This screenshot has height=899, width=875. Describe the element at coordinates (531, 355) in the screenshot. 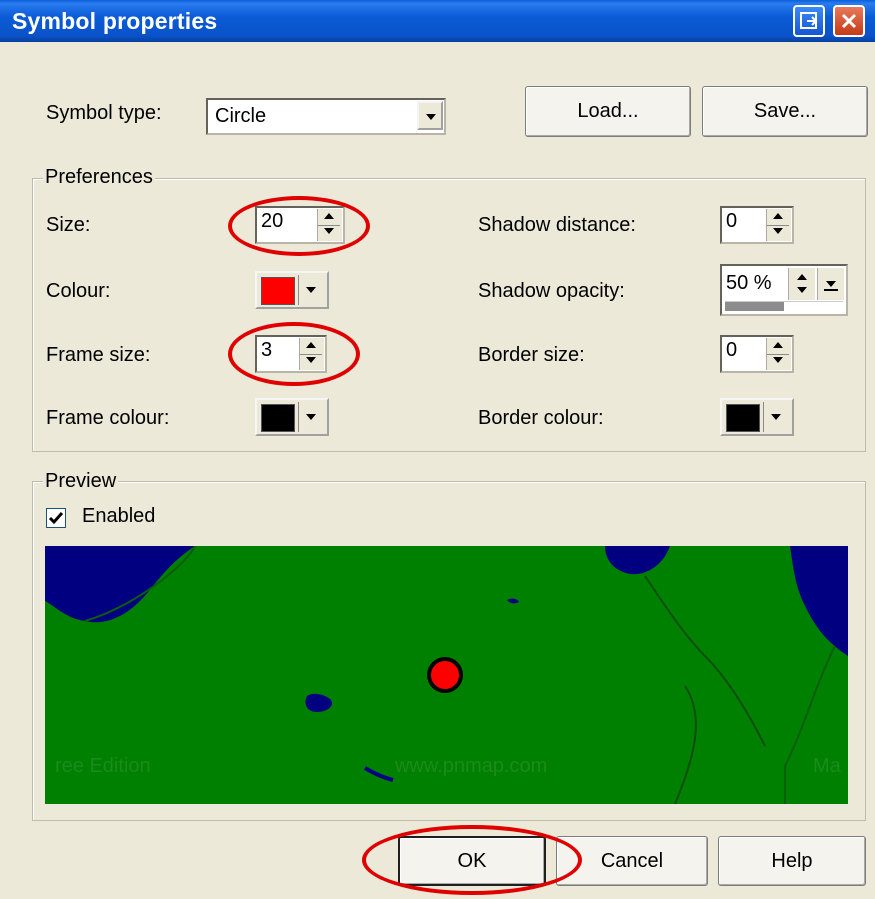

I see `border-size-label: Border size:` at that location.